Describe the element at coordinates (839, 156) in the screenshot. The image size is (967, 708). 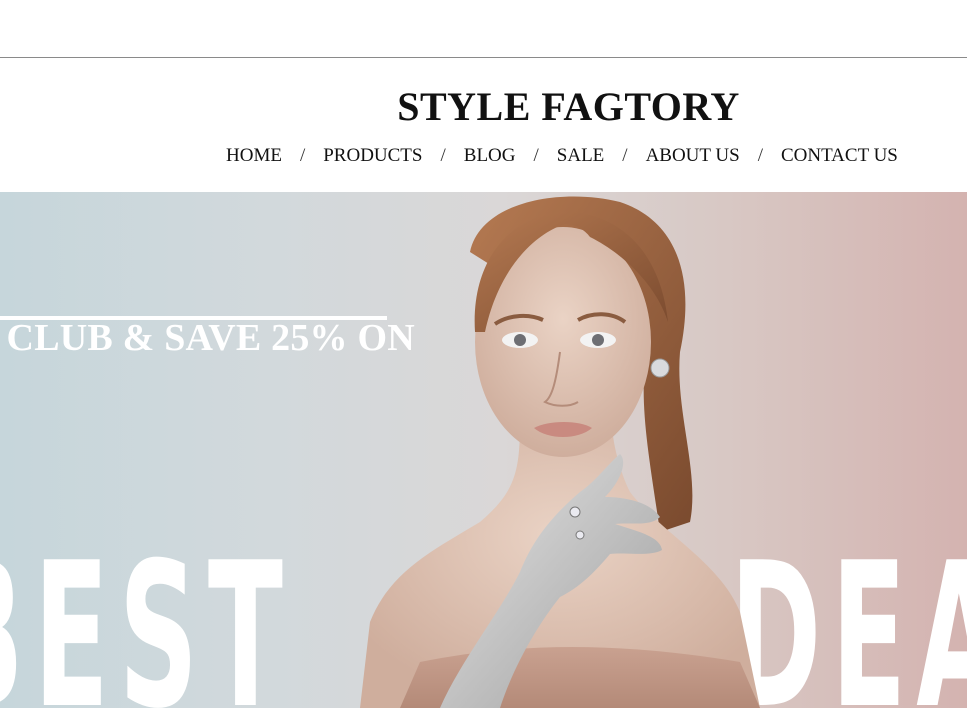
I see `nav-contact-us-link: CONTACT US` at that location.